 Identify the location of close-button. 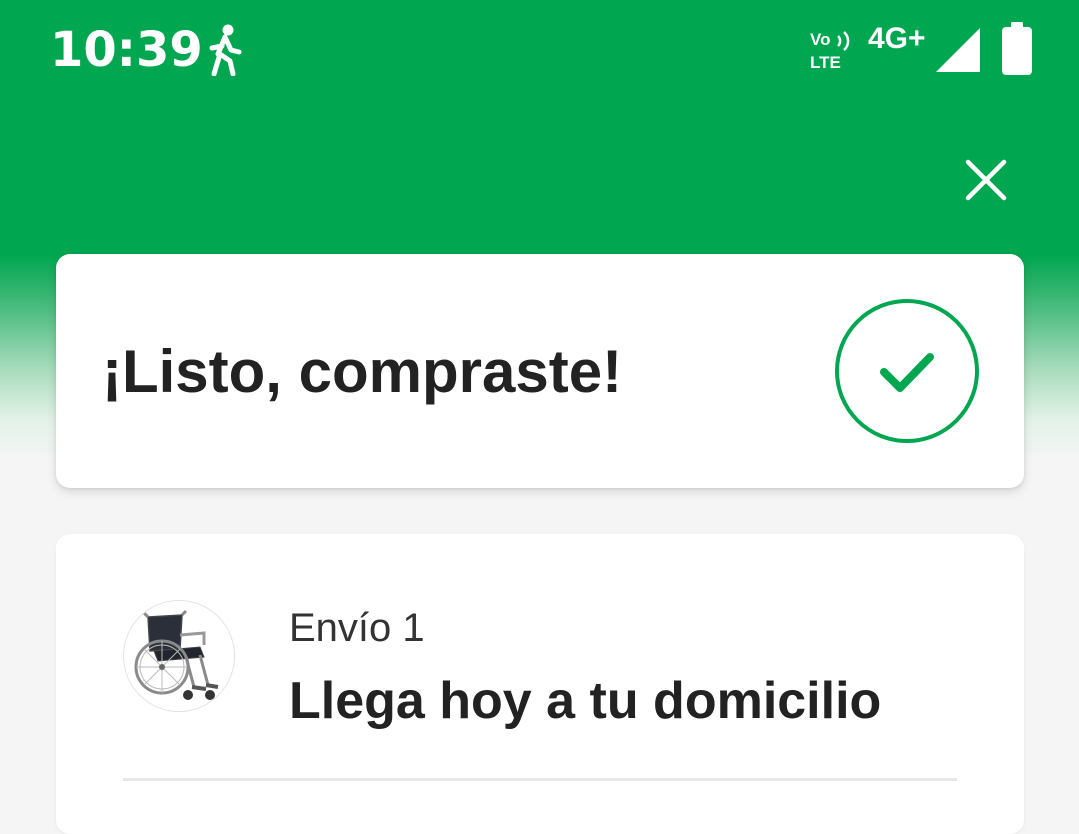
(986, 180).